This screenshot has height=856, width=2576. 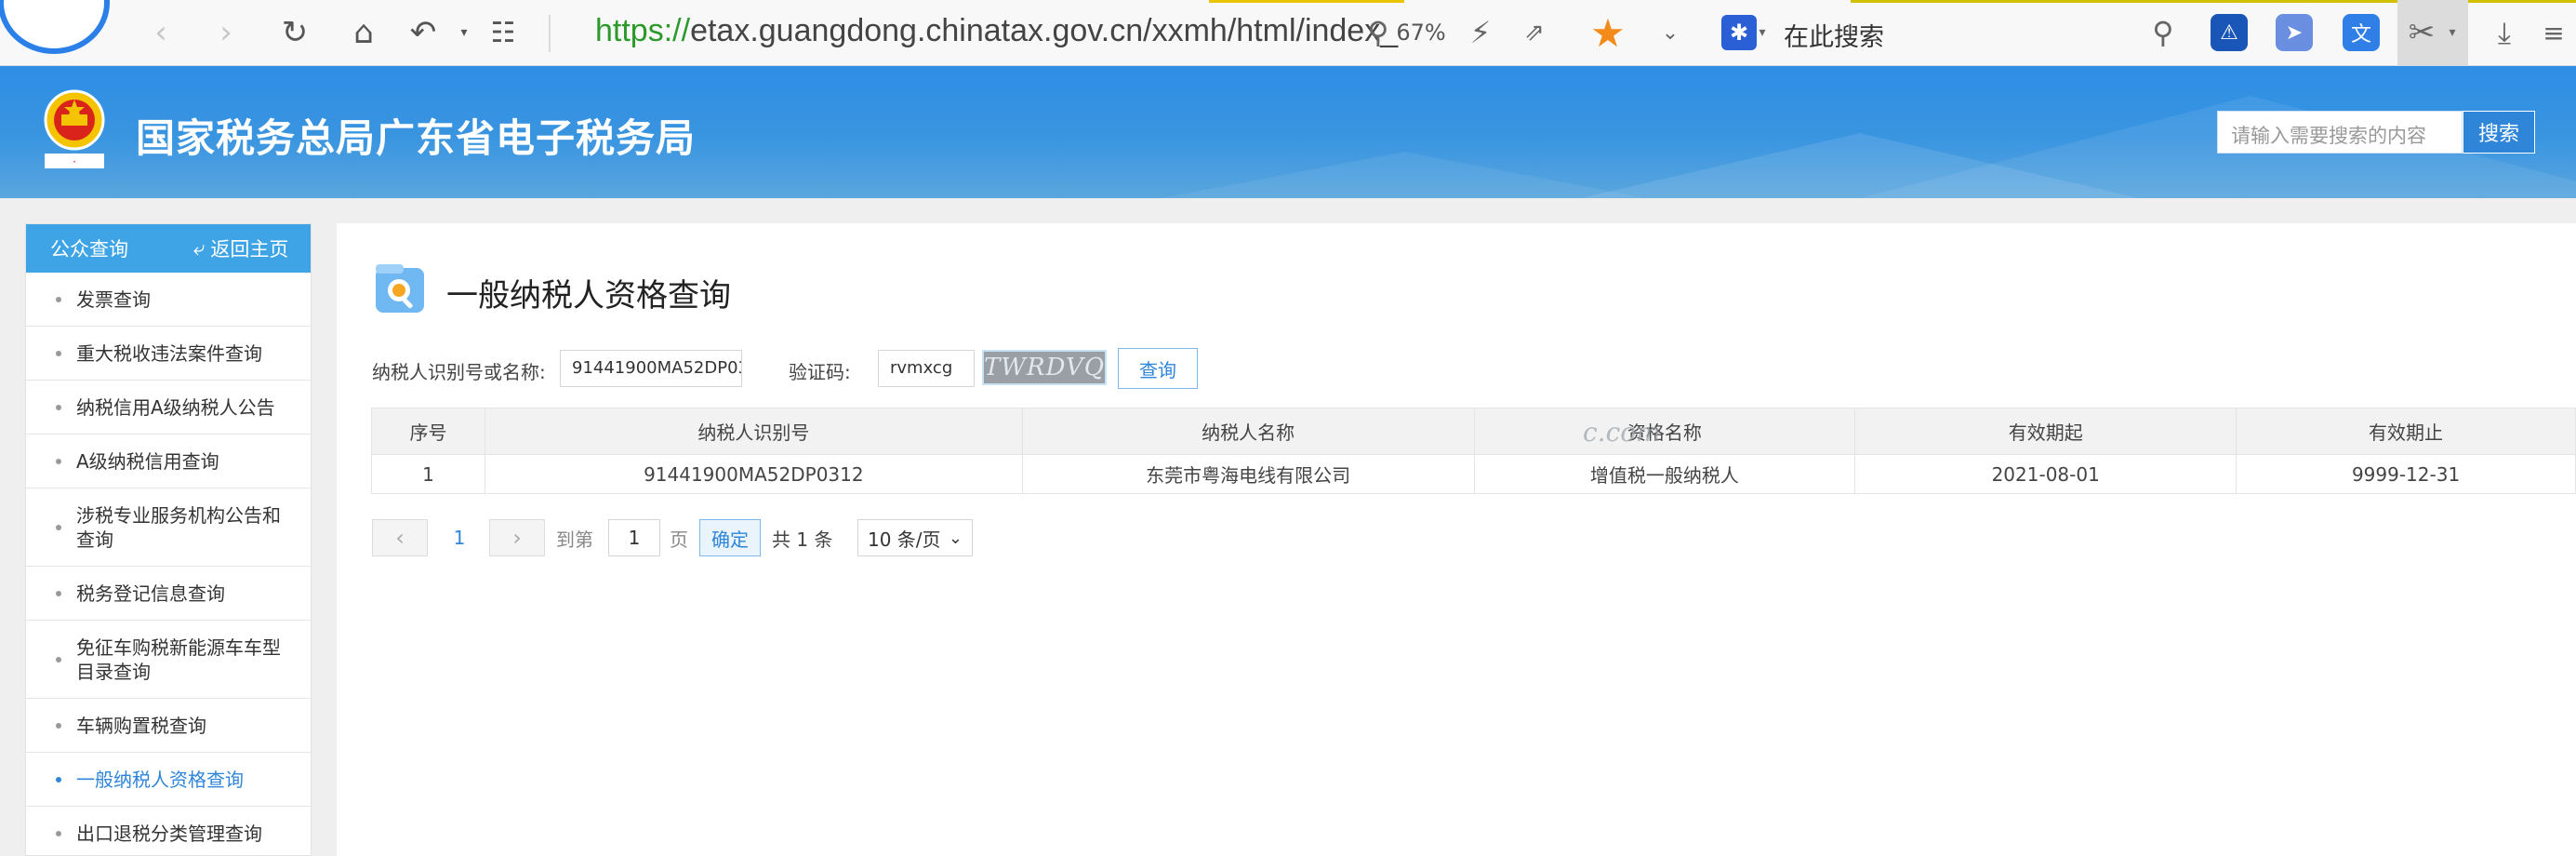 What do you see at coordinates (226, 32) in the screenshot?
I see `forward-icon: ›` at bounding box center [226, 32].